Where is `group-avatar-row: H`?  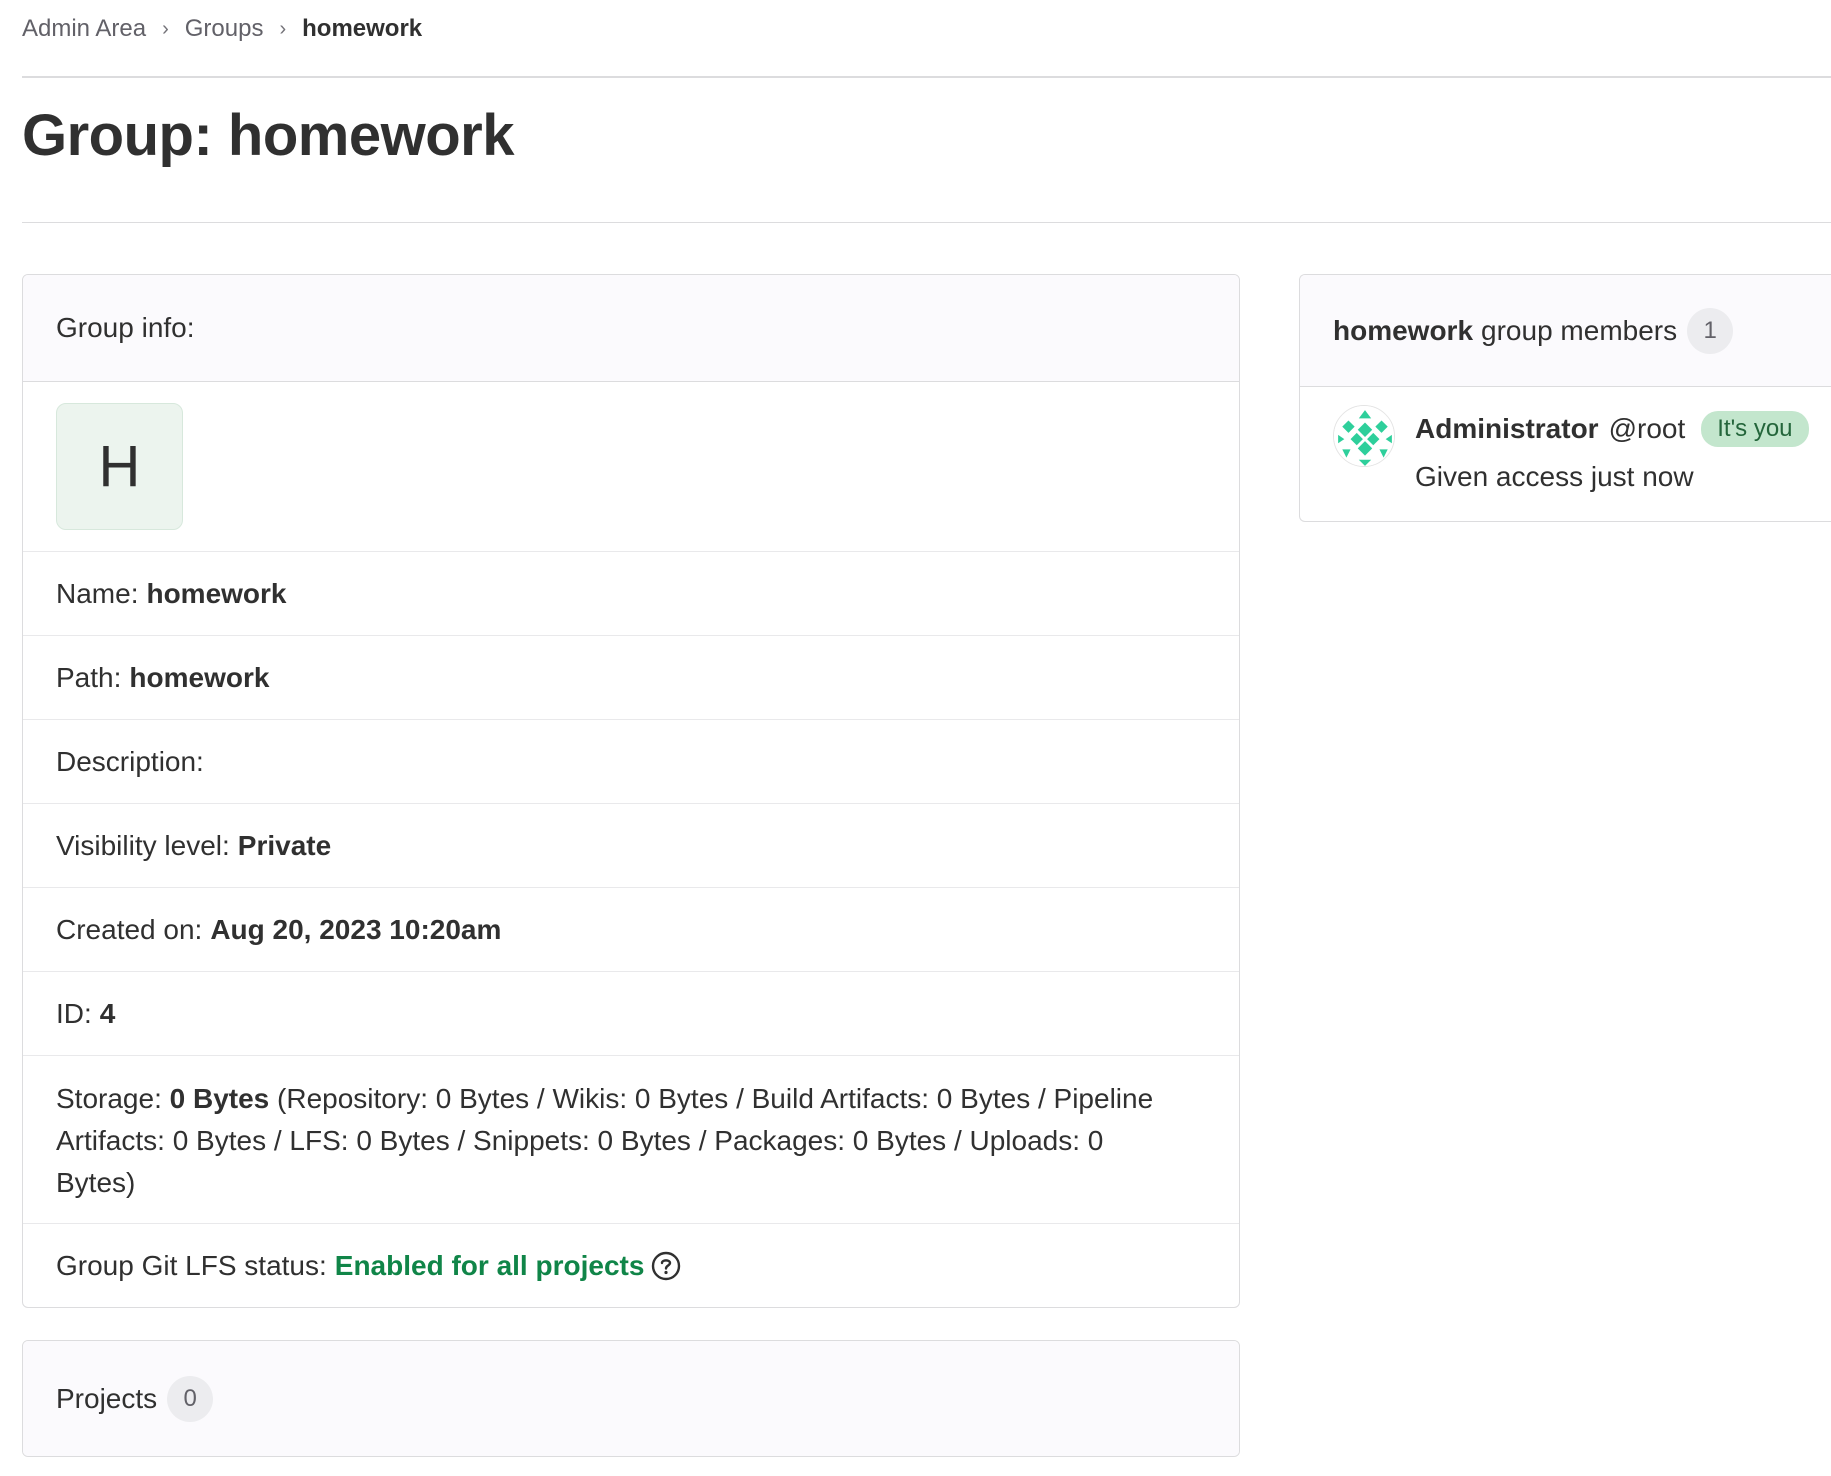
group-avatar-row: H is located at coordinates (631, 467).